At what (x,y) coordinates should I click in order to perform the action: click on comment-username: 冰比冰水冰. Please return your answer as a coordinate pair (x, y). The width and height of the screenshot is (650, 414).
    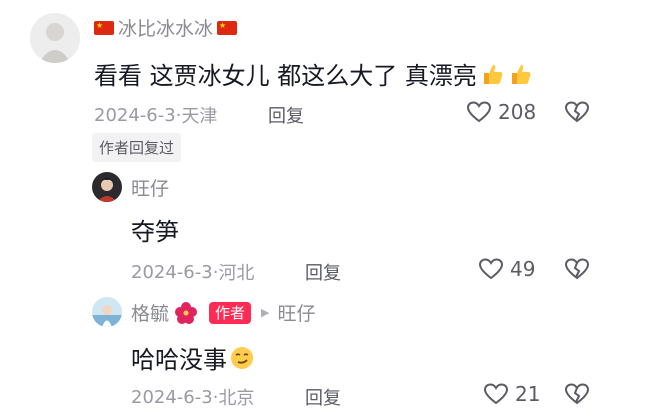
    Looking at the image, I should click on (166, 27).